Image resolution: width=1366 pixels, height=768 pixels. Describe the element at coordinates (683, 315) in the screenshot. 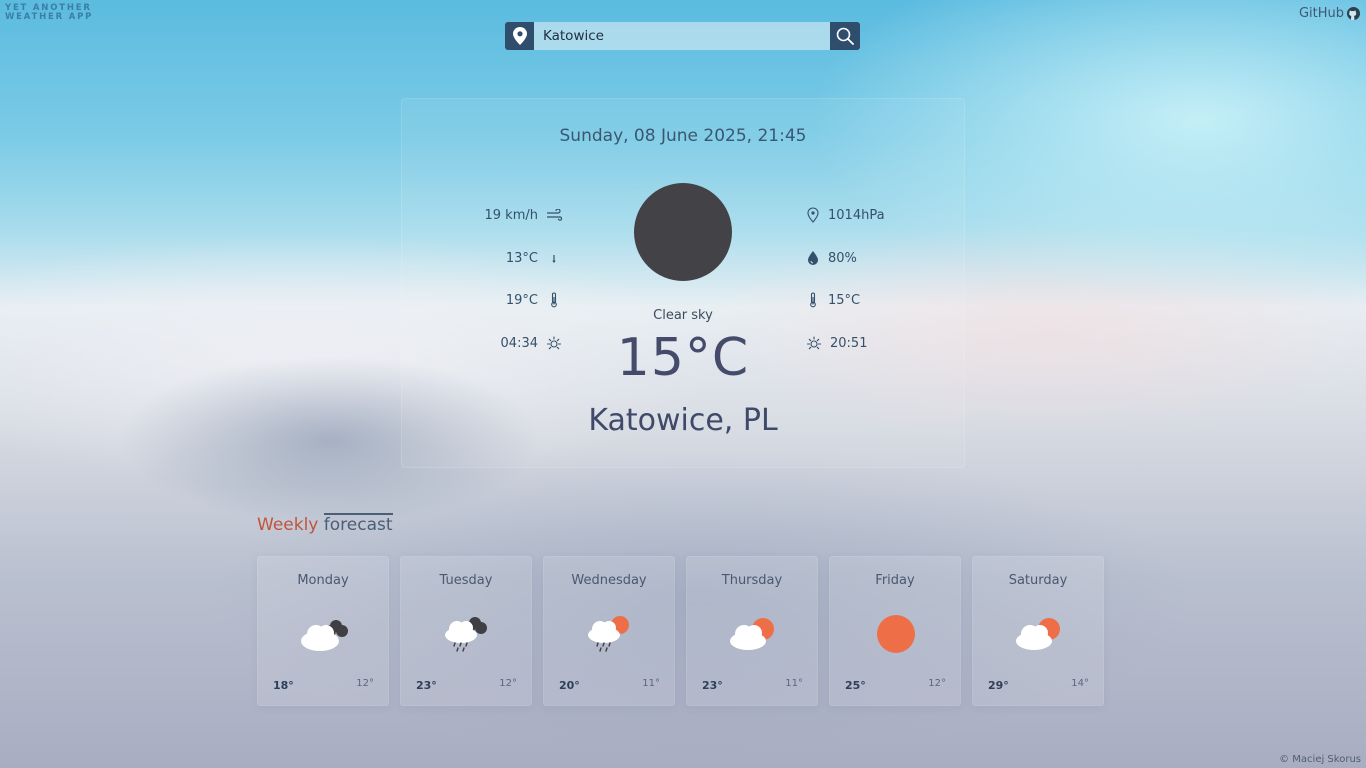

I see `weather-condition: Clear sky` at that location.